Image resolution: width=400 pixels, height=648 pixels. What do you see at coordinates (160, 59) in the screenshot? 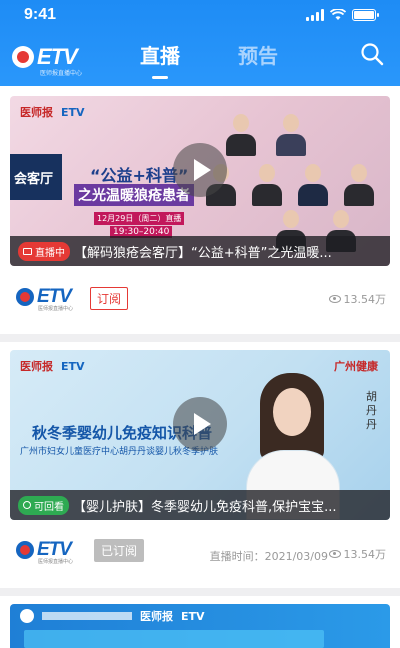
I see `tab-live: 直播` at bounding box center [160, 59].